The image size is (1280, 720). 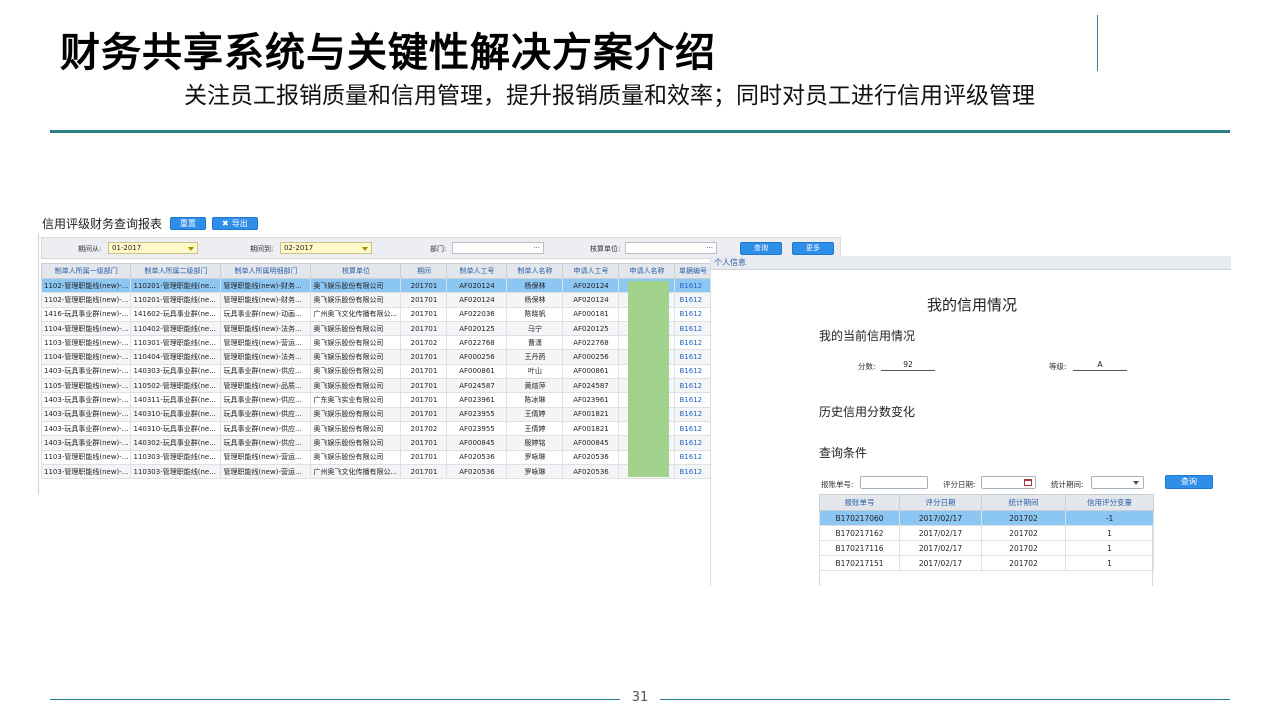 I want to click on score-date-input, so click(x=1008, y=482).